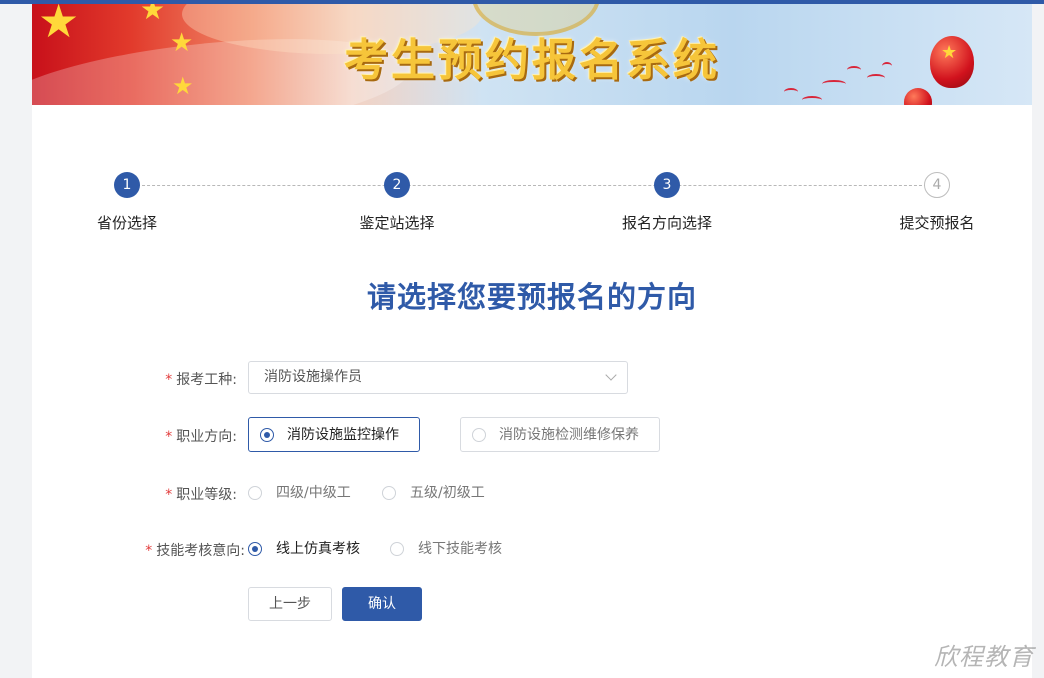 The width and height of the screenshot is (1044, 678). I want to click on step-label: 提交预报名, so click(937, 223).